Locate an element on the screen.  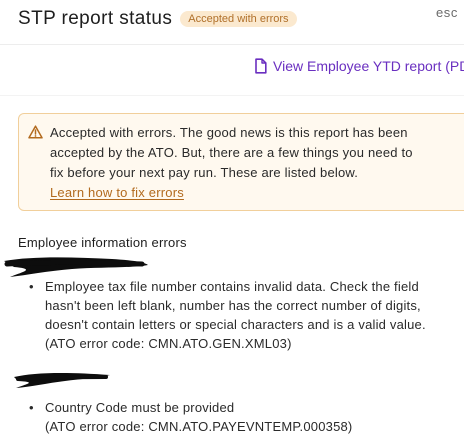
view-employee-ytd-report-link: View Employee YTD report (PD is located at coordinates (359, 66).